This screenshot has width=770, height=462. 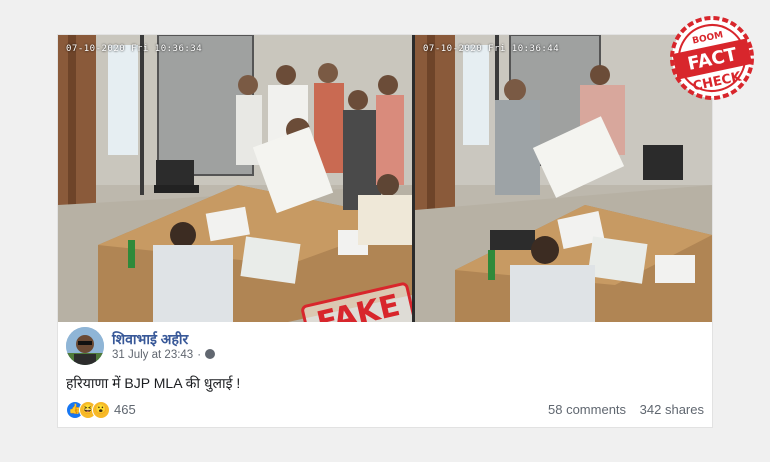 I want to click on avatar-image, so click(x=85, y=346).